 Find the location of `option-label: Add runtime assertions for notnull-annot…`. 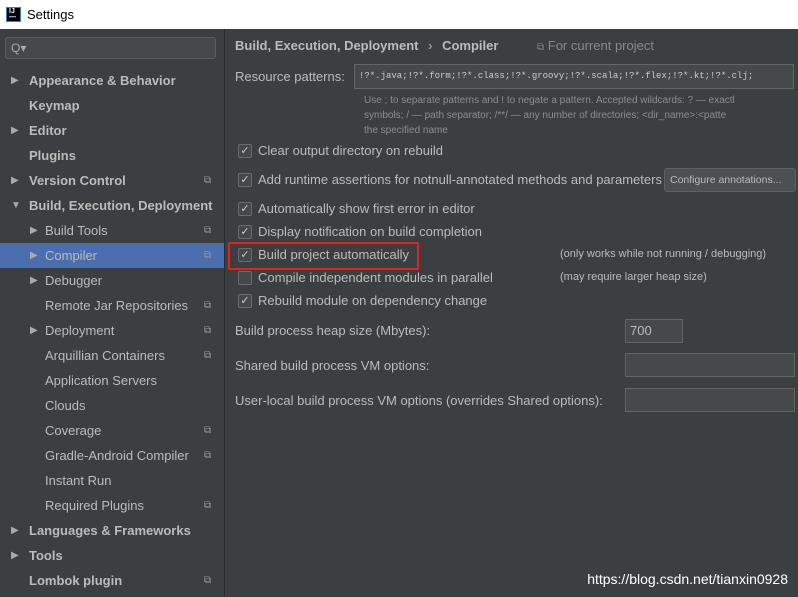

option-label: Add runtime assertions for notnull-annot… is located at coordinates (460, 179).